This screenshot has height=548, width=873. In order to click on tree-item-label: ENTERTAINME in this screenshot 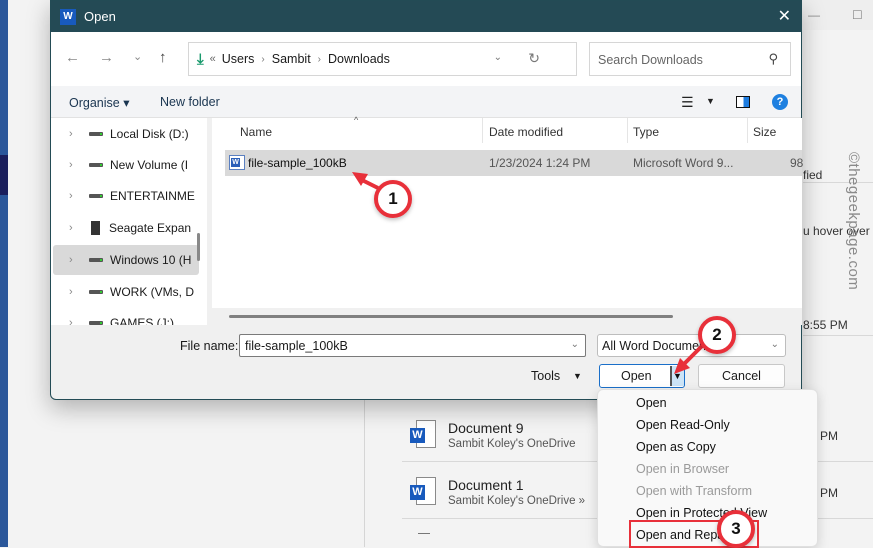, I will do `click(152, 196)`.